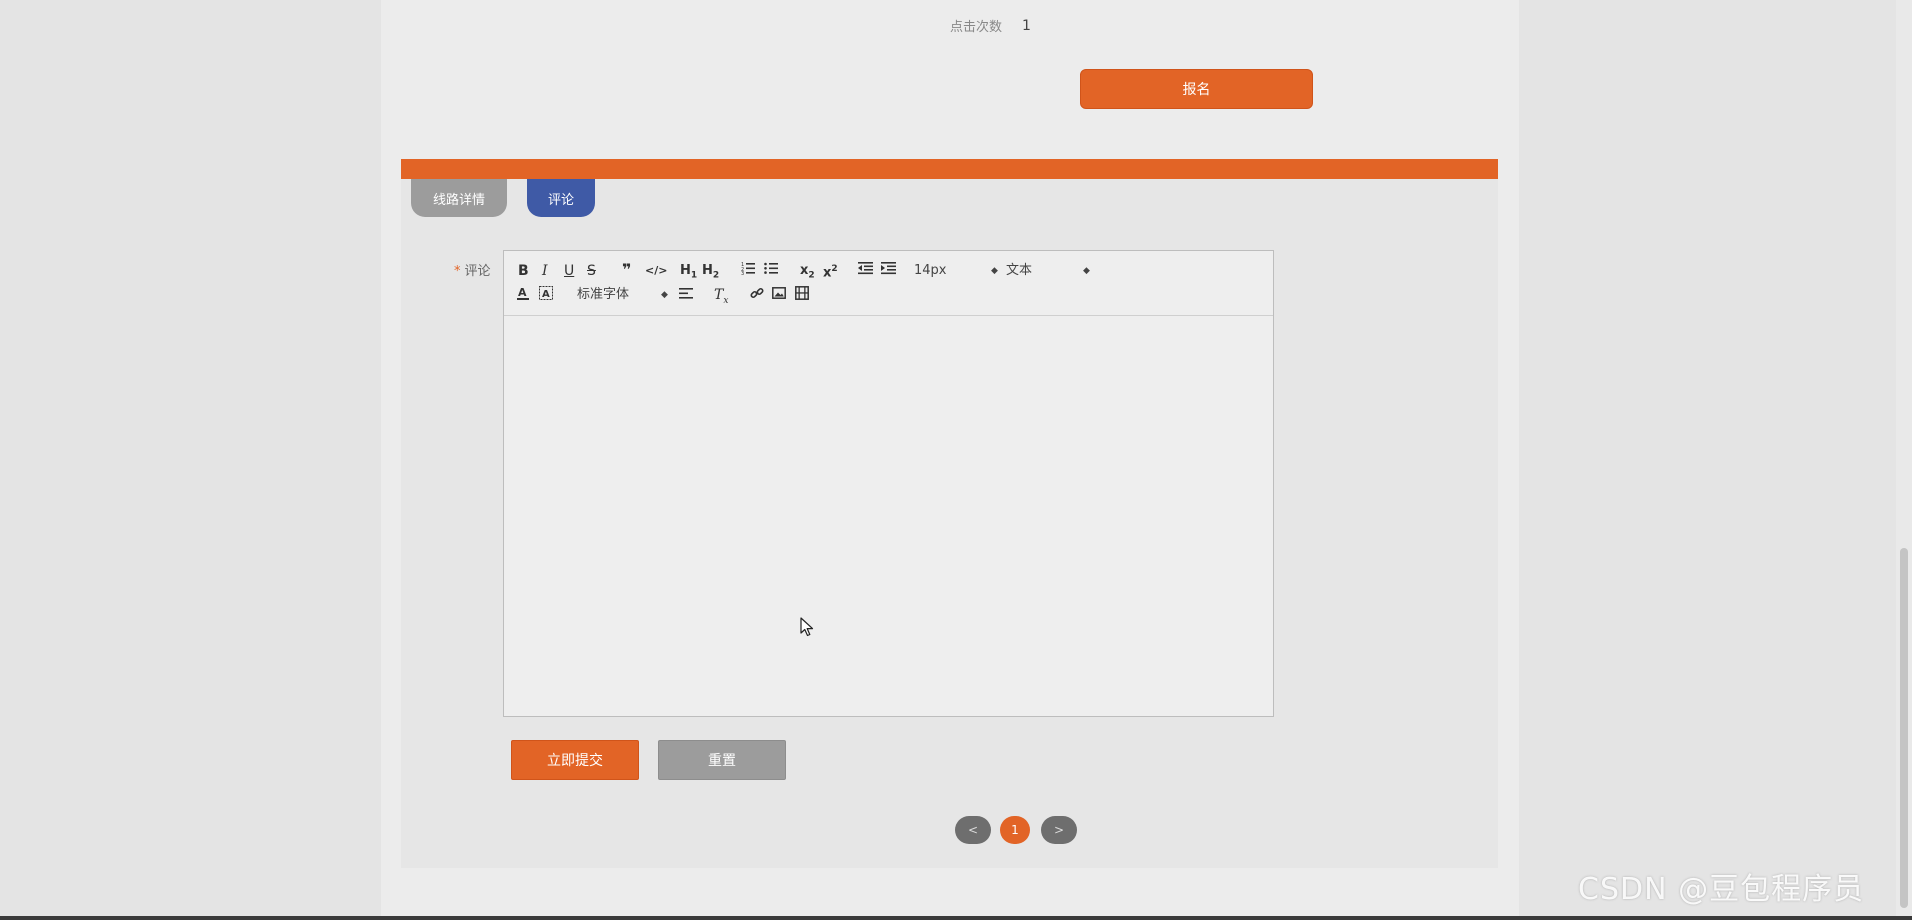 The height and width of the screenshot is (920, 1912). I want to click on background-color-icon: A, so click(546, 295).